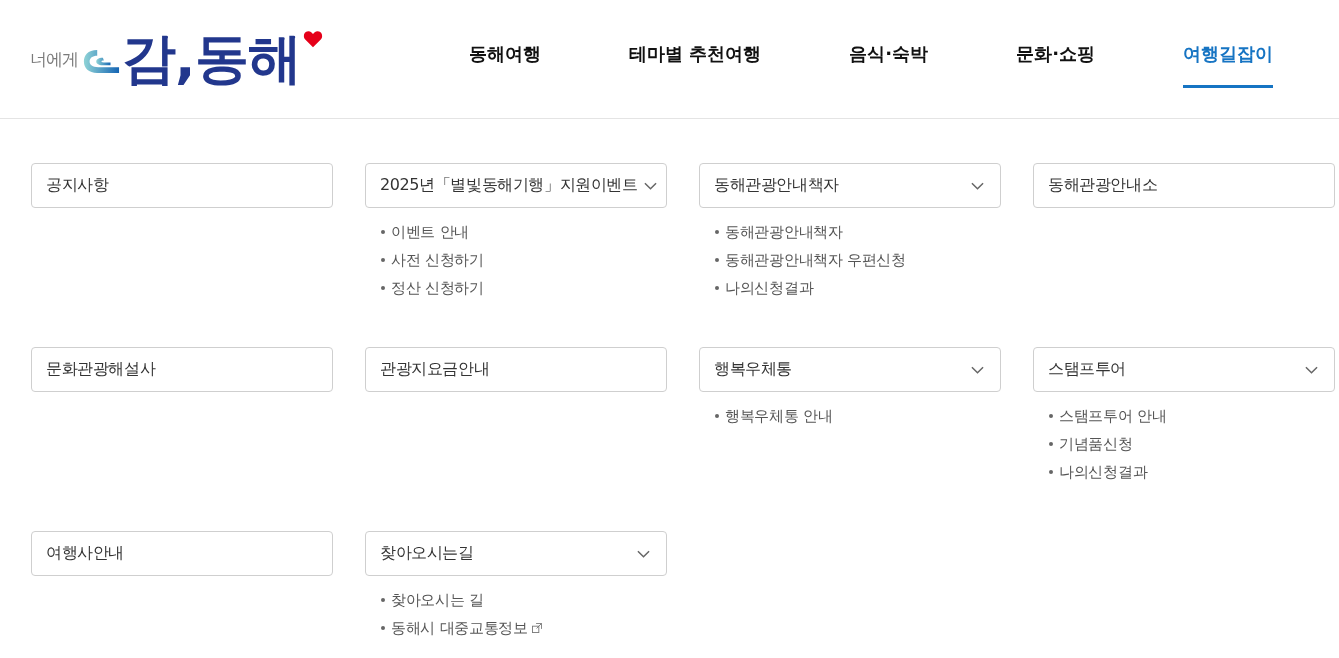 The image size is (1339, 658). I want to click on submenu-link: 행복우체통 안내, so click(779, 416).